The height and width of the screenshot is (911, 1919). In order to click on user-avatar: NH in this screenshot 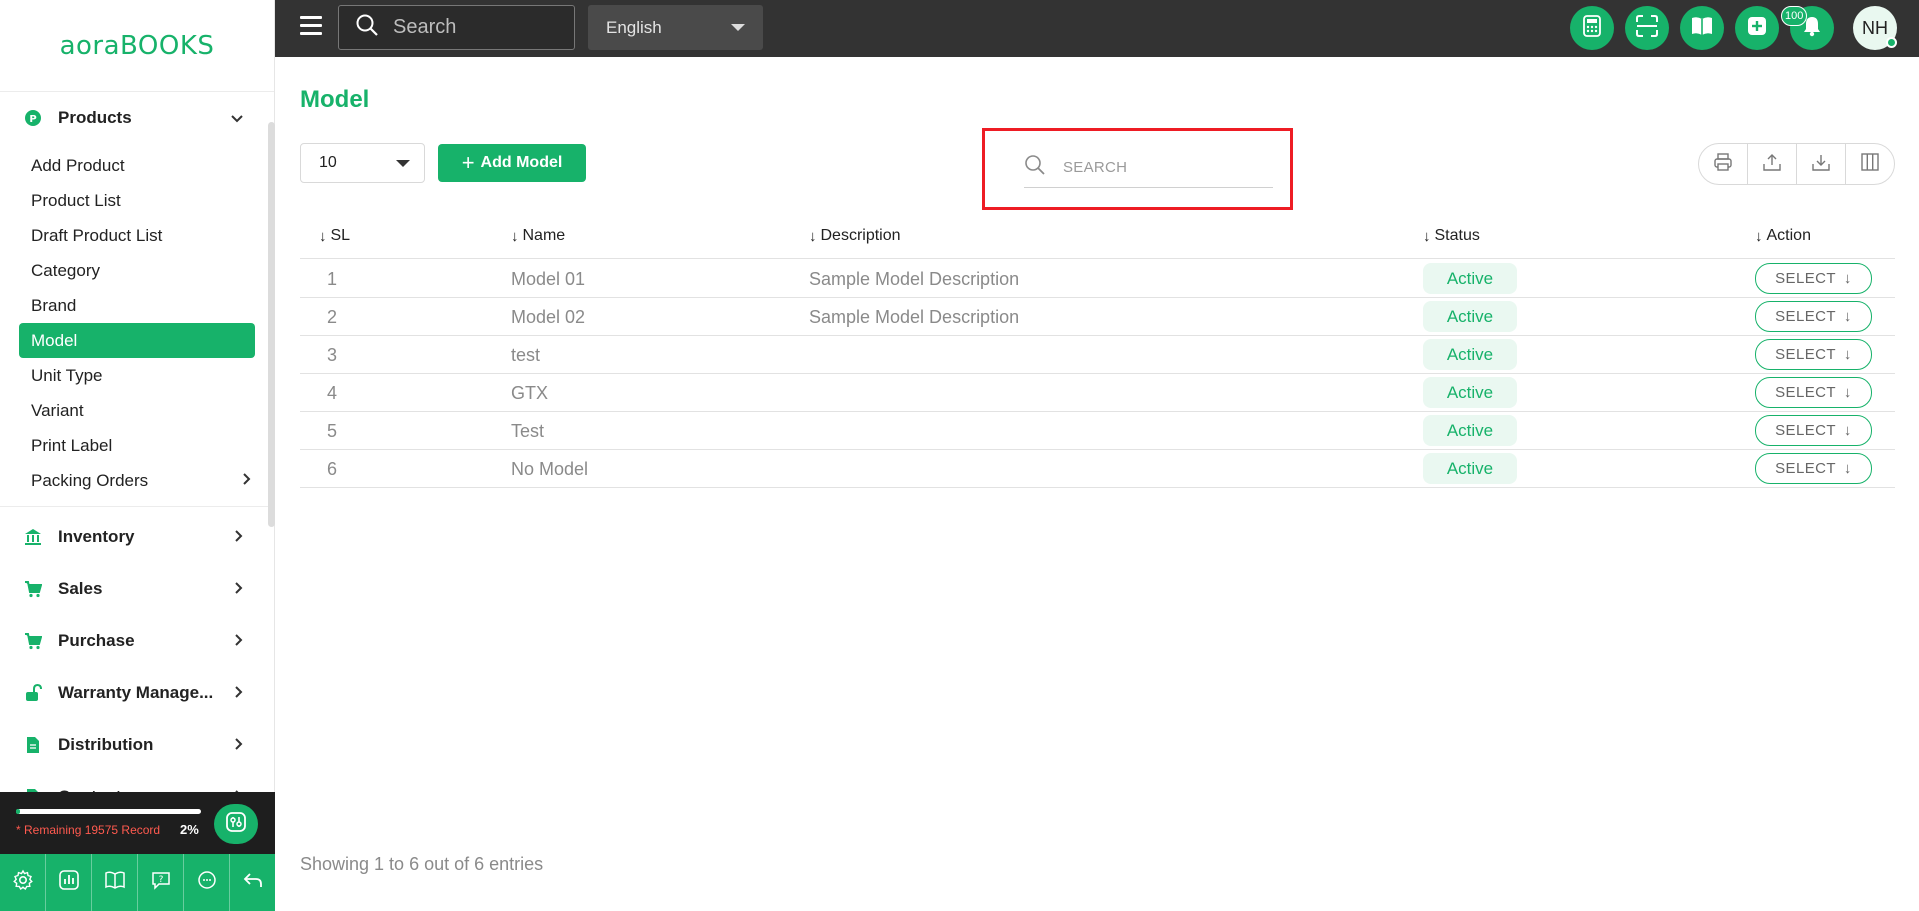, I will do `click(1875, 28)`.